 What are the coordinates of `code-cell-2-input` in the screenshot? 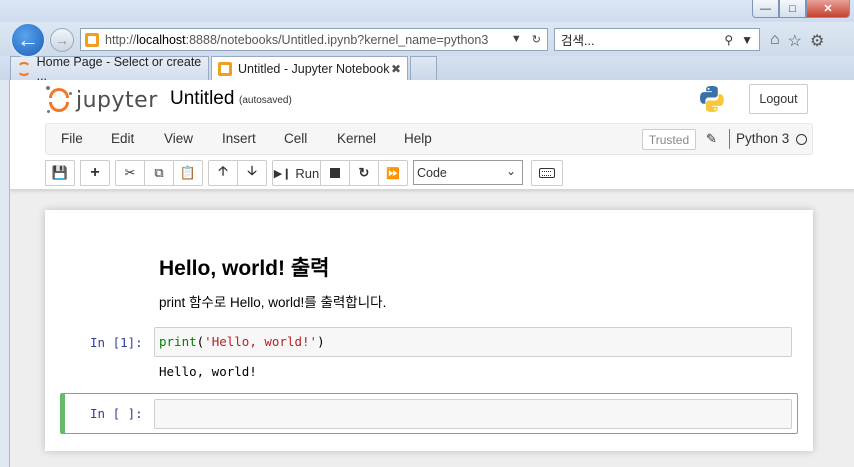 It's located at (473, 414).